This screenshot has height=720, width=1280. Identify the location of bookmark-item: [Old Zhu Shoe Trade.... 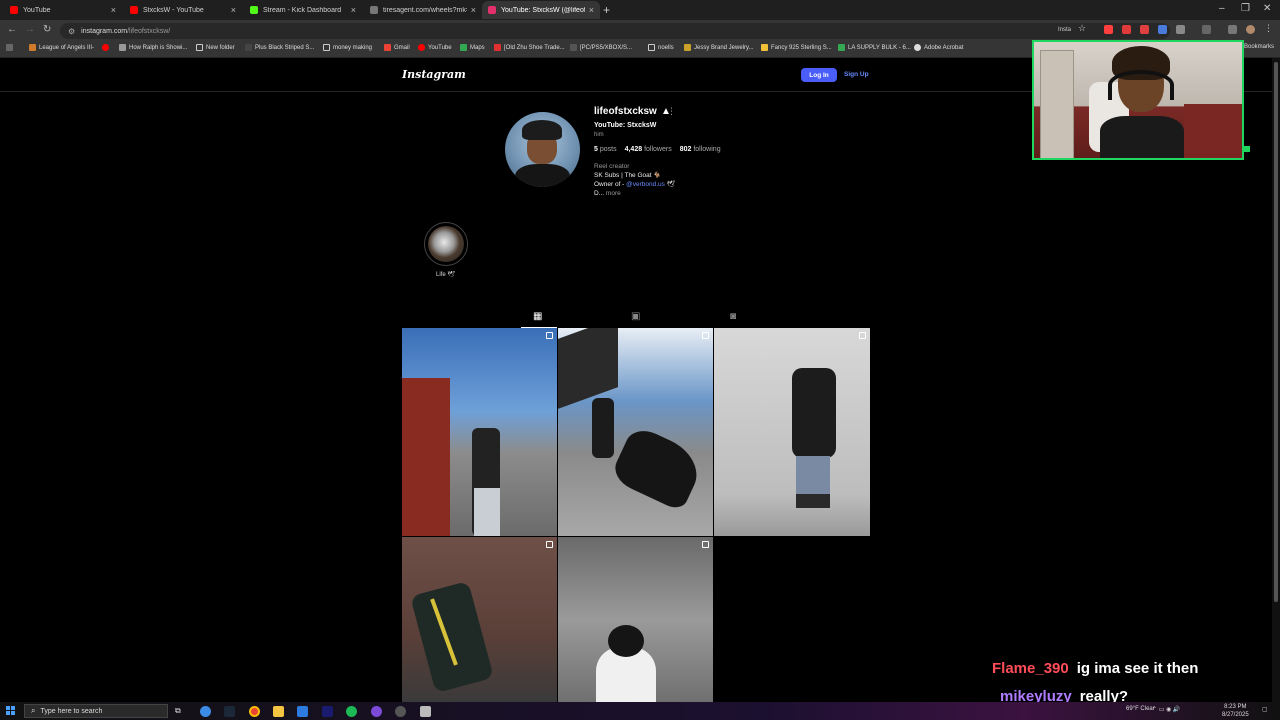
(529, 47).